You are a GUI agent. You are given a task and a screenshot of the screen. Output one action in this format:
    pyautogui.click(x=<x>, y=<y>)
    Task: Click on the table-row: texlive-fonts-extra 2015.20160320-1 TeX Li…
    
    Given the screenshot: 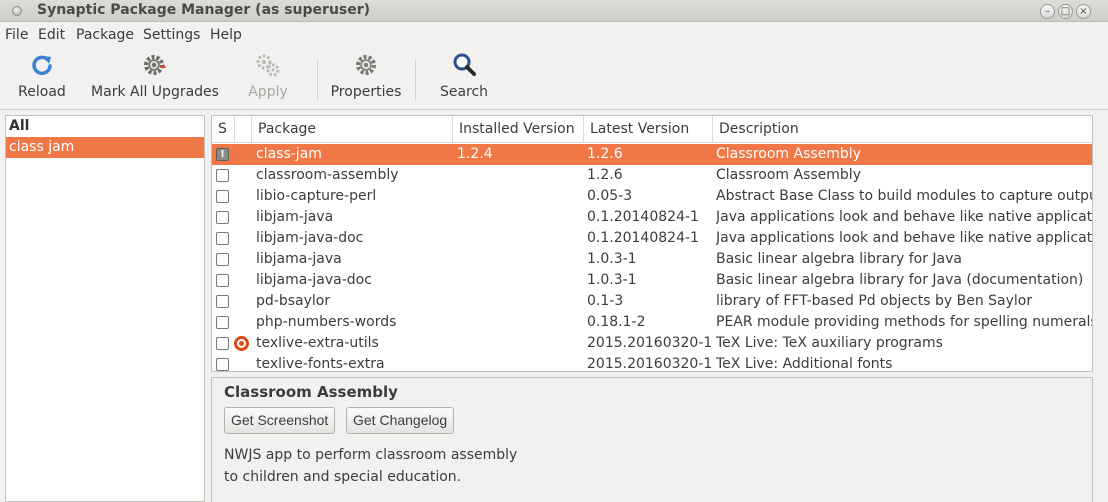 What is the action you would take?
    pyautogui.click(x=652, y=363)
    